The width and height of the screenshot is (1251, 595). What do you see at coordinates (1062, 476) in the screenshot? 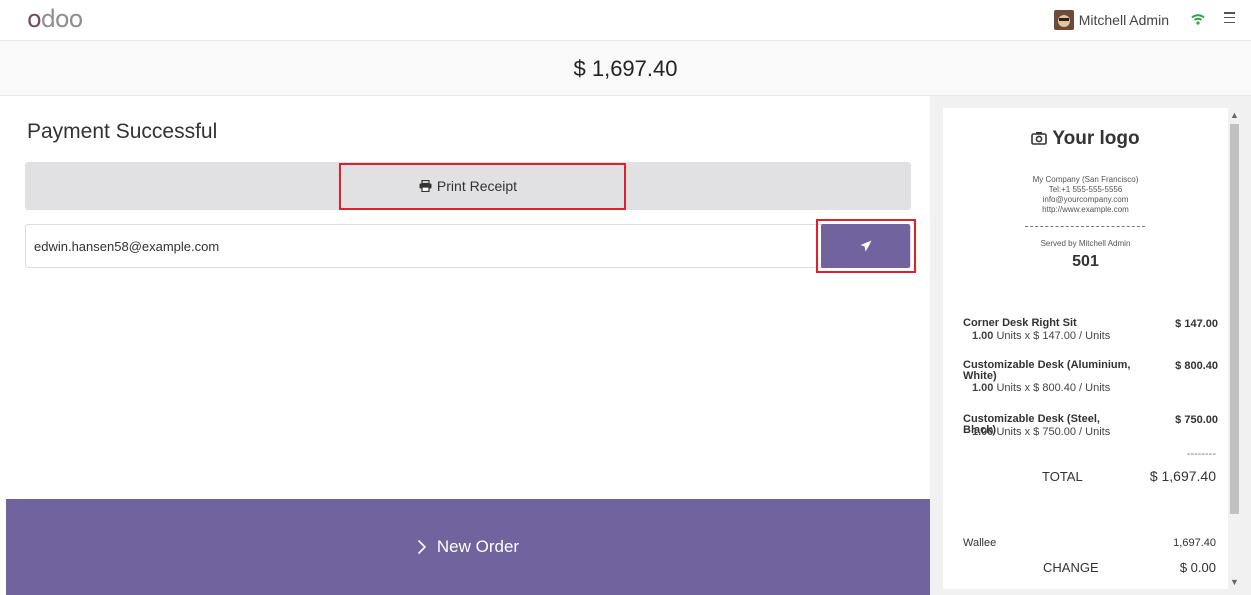
I see `total-label: TOTAL` at bounding box center [1062, 476].